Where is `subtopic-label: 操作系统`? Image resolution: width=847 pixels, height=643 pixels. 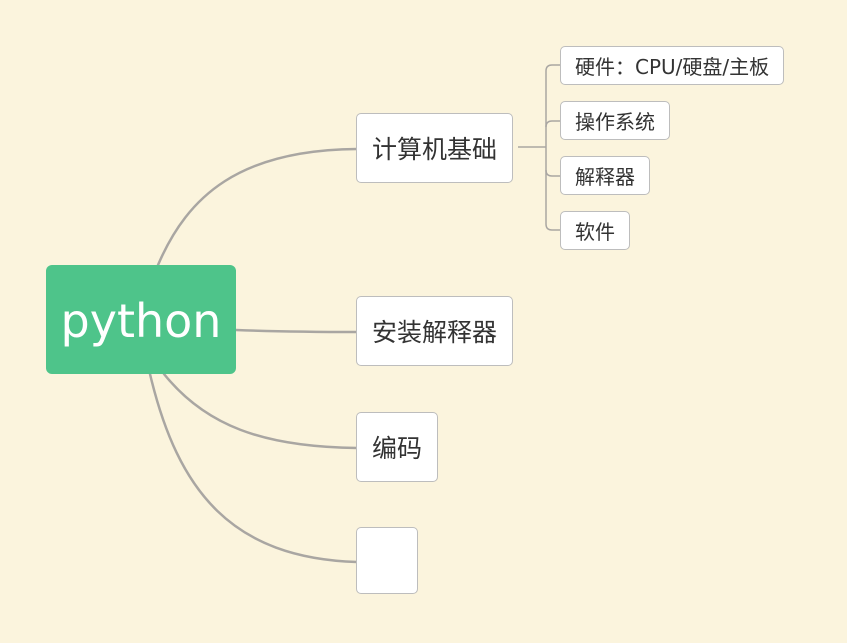 subtopic-label: 操作系统 is located at coordinates (615, 122).